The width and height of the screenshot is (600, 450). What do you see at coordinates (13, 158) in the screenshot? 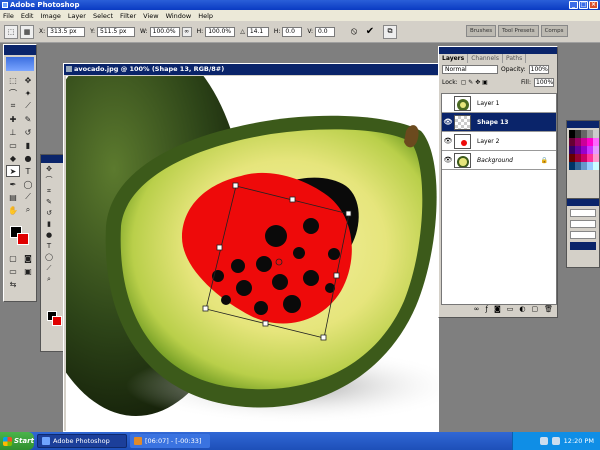
I see `blur-tool-icon: ◆` at bounding box center [13, 158].